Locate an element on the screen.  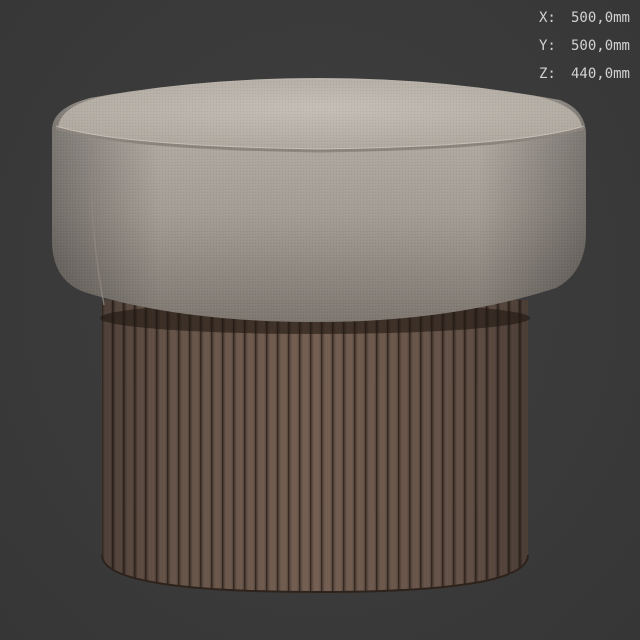
dimension-x-value: 500,0mm is located at coordinates (600, 18).